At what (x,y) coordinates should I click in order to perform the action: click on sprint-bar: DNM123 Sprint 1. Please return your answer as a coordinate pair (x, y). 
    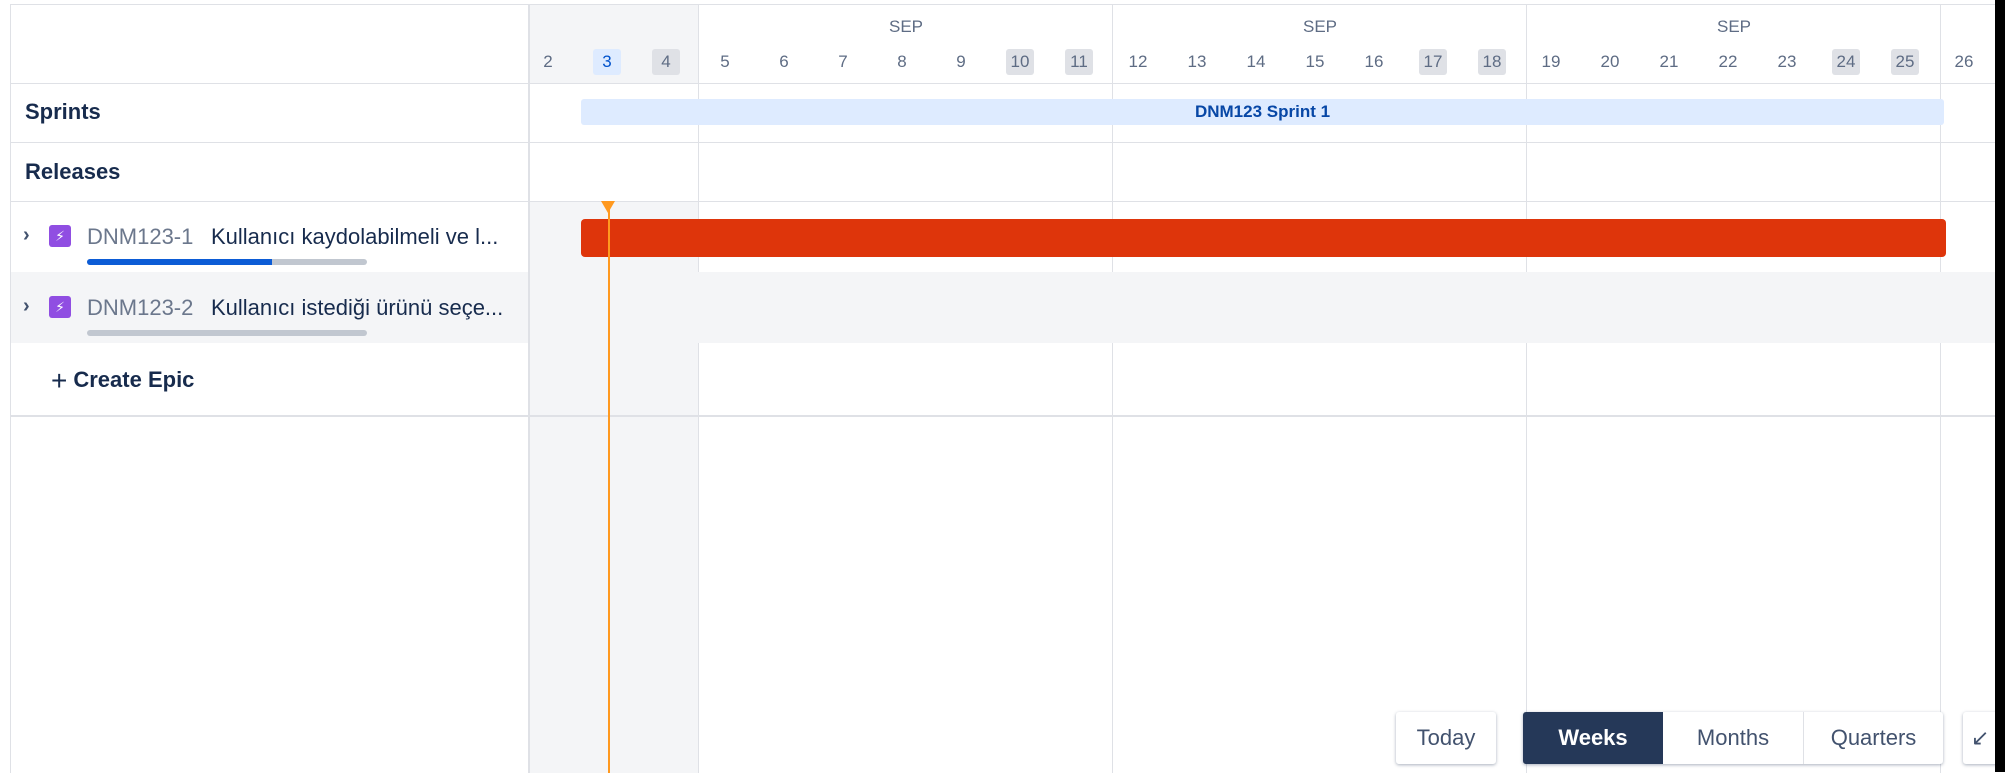
    Looking at the image, I should click on (1262, 112).